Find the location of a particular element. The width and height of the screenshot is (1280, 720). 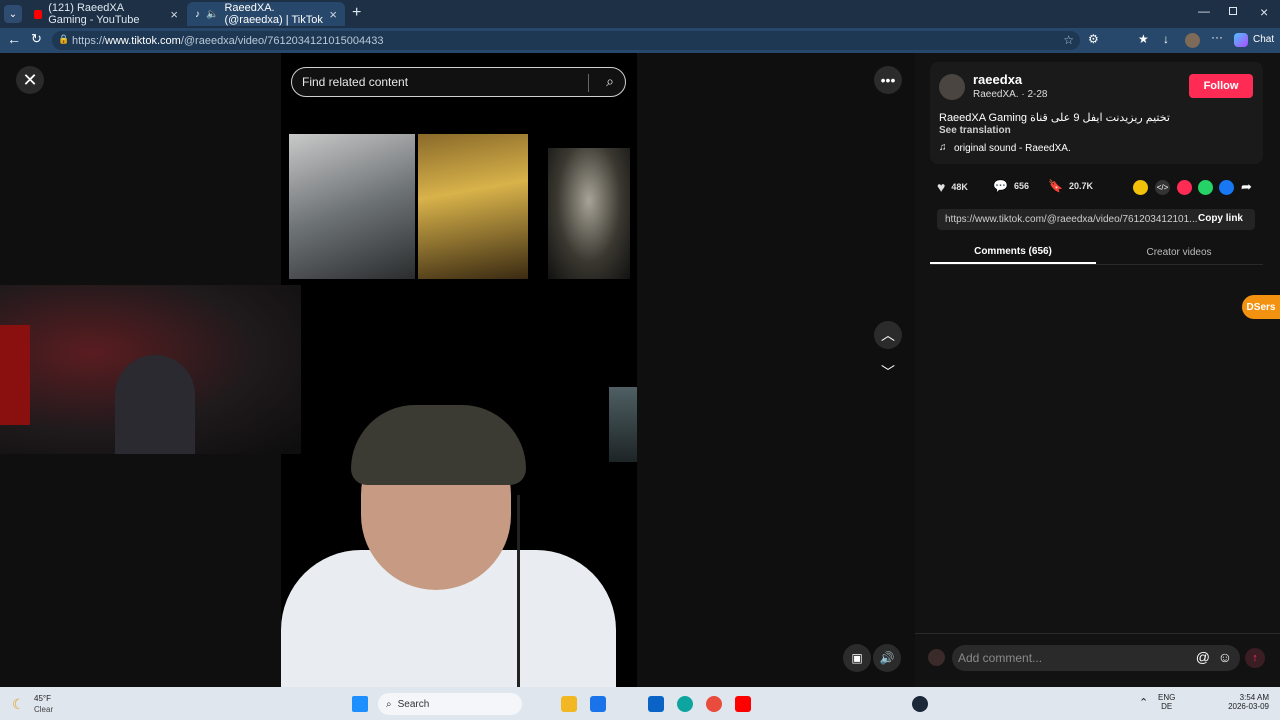

next-video-button: ﹀ is located at coordinates (888, 372).